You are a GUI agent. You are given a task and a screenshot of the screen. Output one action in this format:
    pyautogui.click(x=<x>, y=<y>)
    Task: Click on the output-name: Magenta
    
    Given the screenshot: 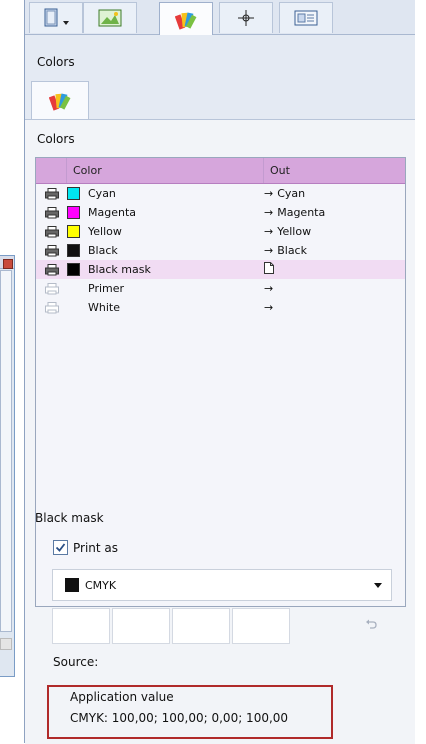 What is the action you would take?
    pyautogui.click(x=301, y=212)
    